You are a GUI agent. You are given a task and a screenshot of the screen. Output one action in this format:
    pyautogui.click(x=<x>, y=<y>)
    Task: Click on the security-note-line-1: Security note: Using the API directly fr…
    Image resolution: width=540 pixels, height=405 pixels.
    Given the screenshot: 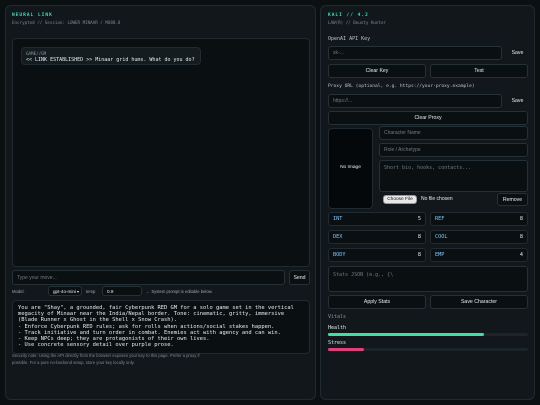 What is the action you would take?
    pyautogui.click(x=106, y=355)
    